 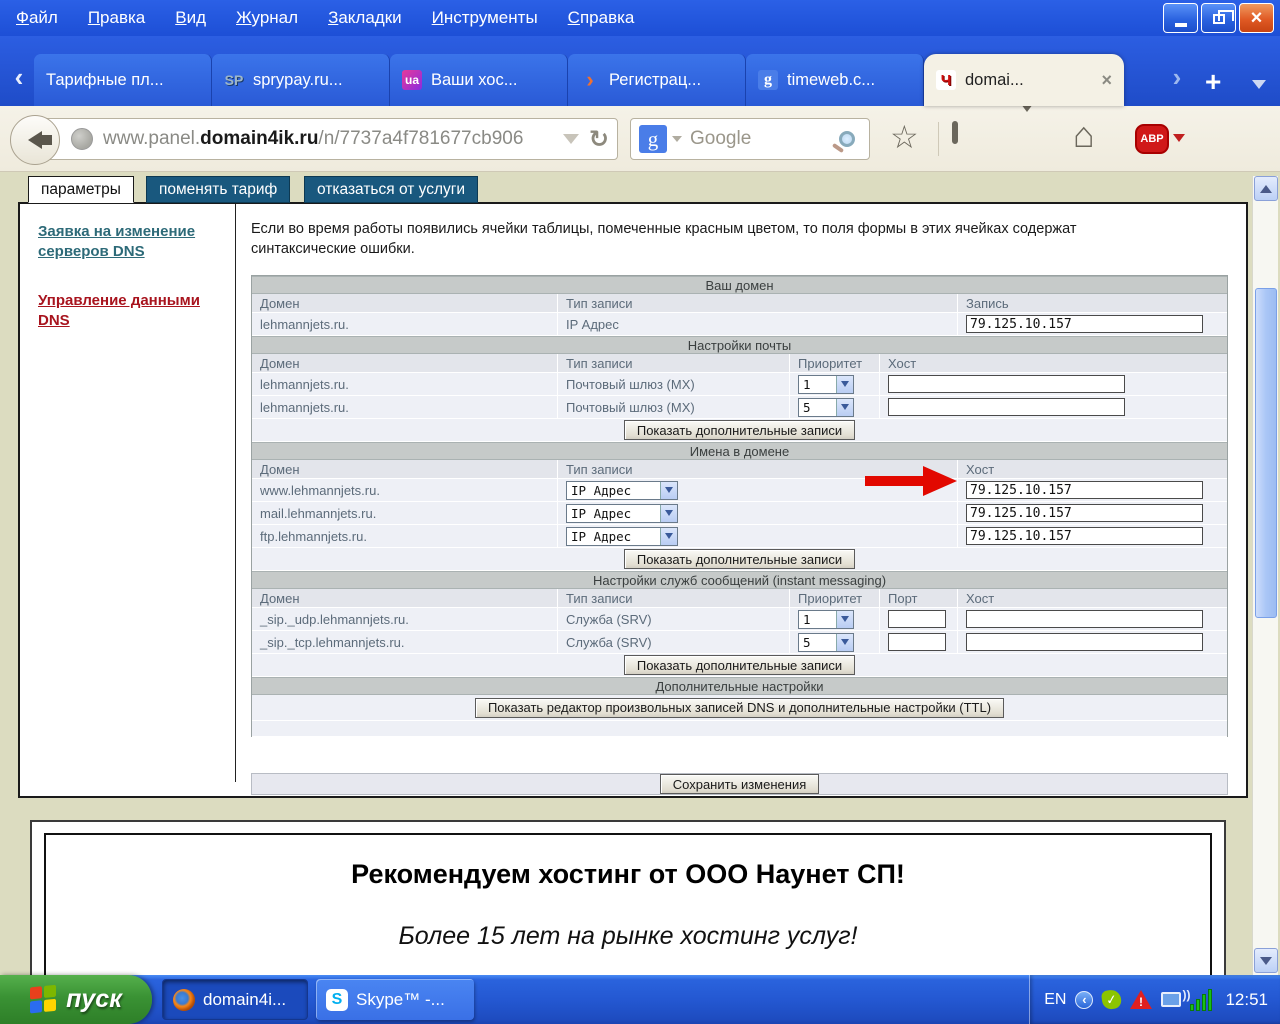 What do you see at coordinates (1213, 82) in the screenshot?
I see `new-tab-button: +` at bounding box center [1213, 82].